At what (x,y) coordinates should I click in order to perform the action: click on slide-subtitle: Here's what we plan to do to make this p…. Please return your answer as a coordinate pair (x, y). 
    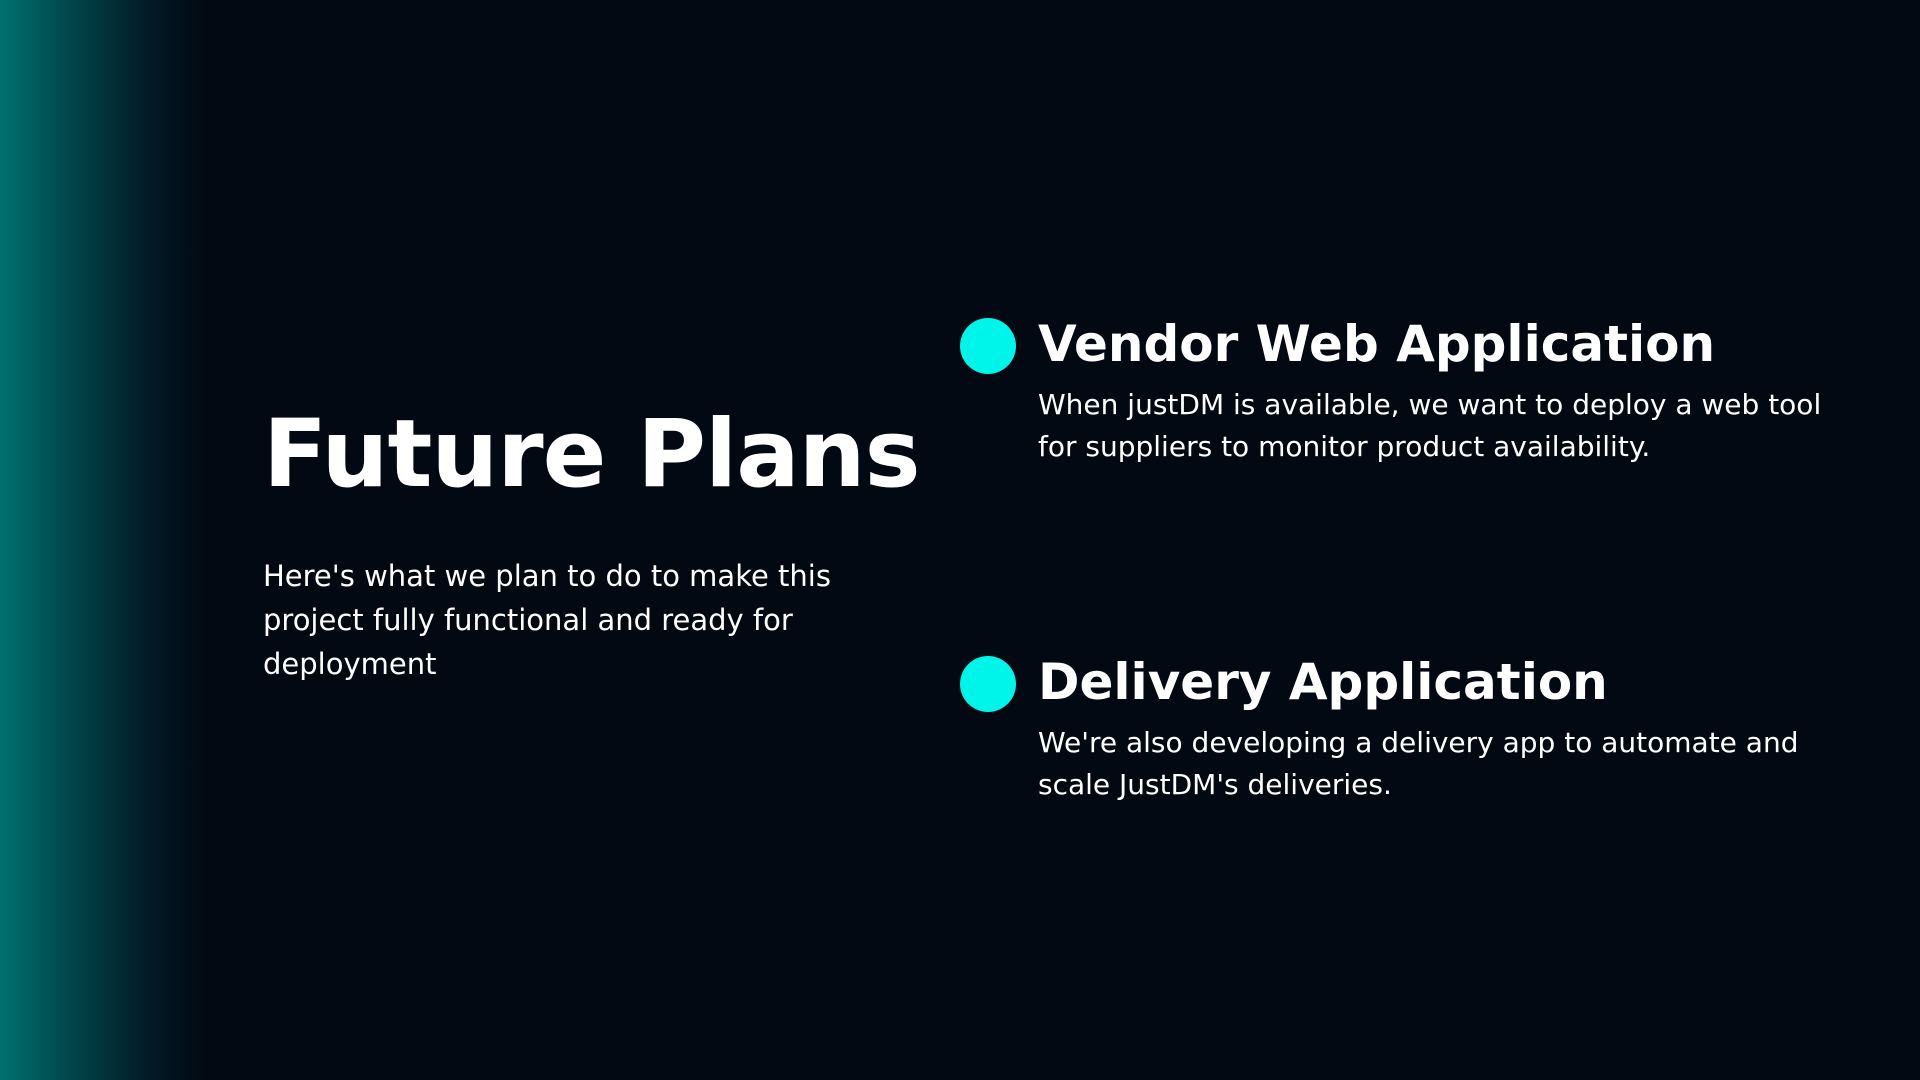
    Looking at the image, I should click on (547, 620).